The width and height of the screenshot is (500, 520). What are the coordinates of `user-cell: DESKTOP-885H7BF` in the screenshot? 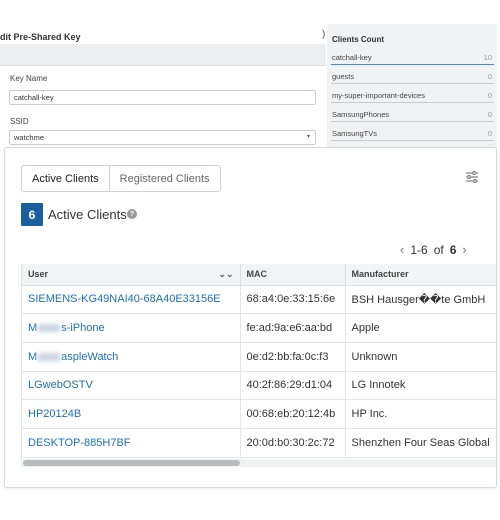 It's located at (131, 443).